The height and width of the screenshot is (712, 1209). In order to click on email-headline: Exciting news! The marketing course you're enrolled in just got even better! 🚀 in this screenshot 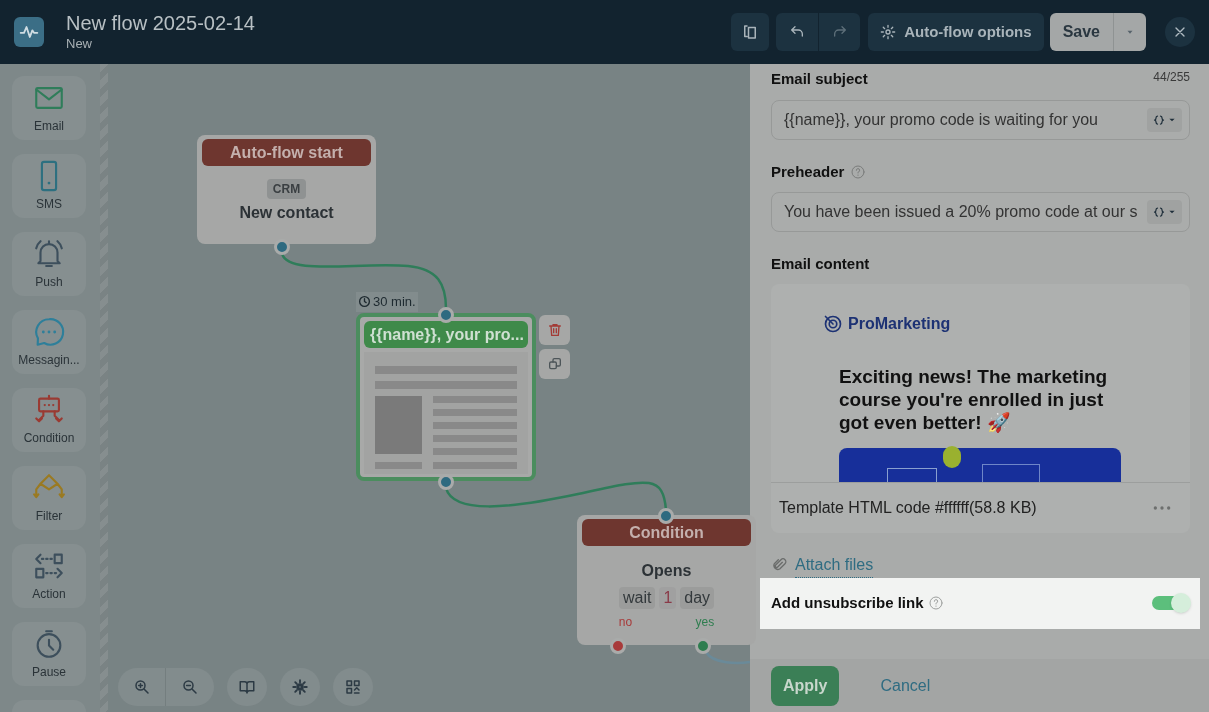, I will do `click(974, 399)`.